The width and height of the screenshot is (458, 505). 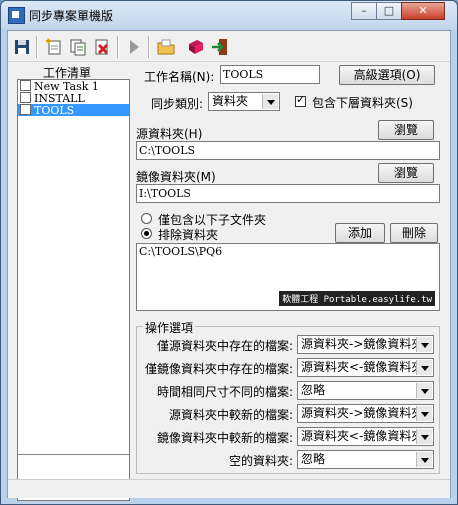 What do you see at coordinates (364, 11) in the screenshot?
I see `minimize-button: –` at bounding box center [364, 11].